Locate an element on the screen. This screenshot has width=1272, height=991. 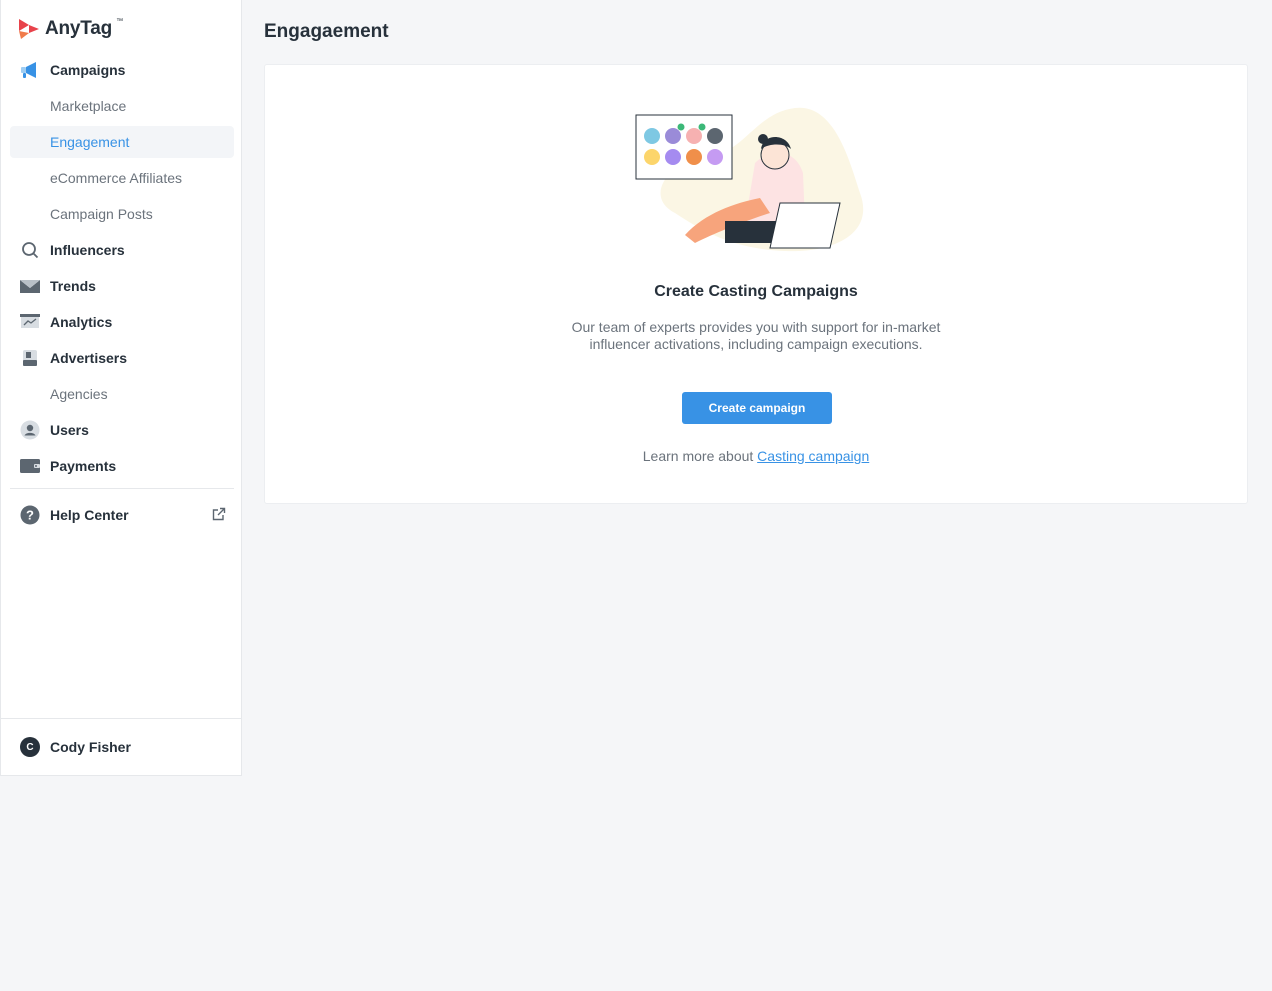
sidebar-item-users: Users is located at coordinates (122, 430).